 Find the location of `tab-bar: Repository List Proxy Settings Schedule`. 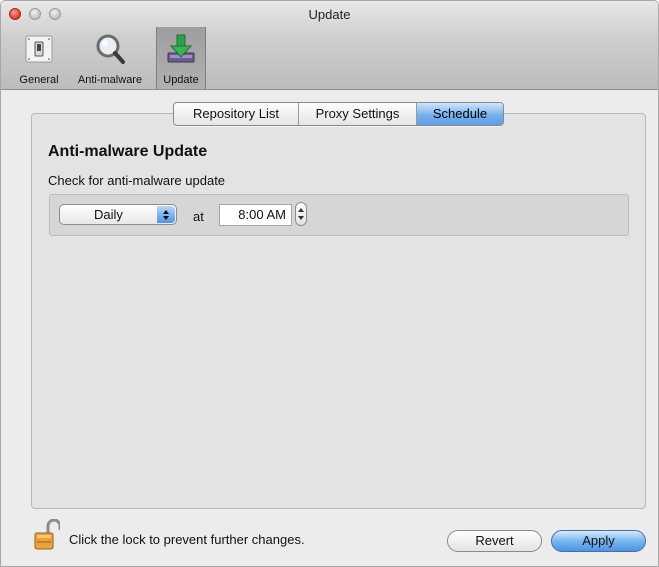

tab-bar: Repository List Proxy Settings Schedule is located at coordinates (338, 114).